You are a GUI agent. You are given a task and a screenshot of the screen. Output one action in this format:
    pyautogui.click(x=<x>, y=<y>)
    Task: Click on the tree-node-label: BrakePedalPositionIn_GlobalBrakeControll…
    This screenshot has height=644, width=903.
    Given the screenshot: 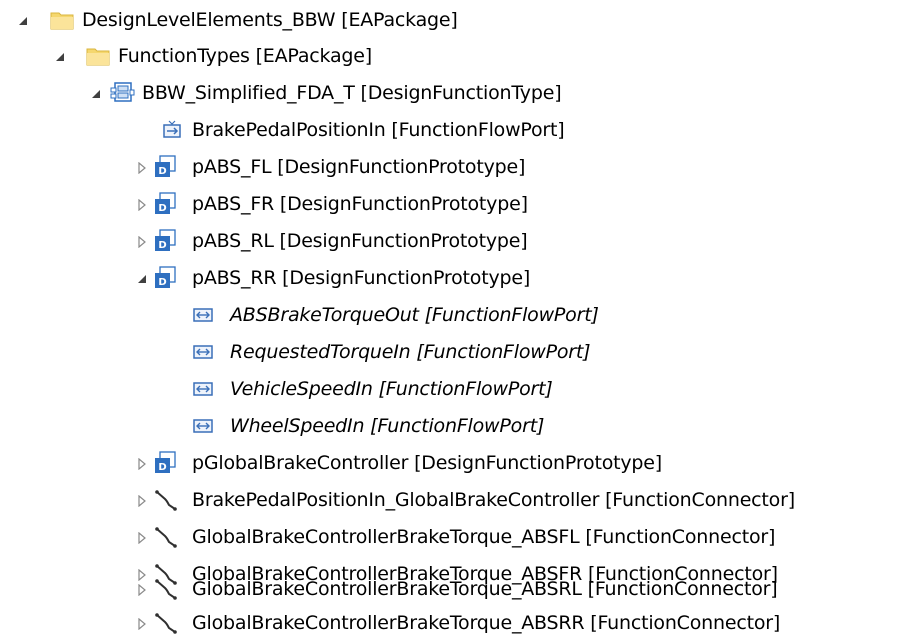 What is the action you would take?
    pyautogui.click(x=493, y=500)
    